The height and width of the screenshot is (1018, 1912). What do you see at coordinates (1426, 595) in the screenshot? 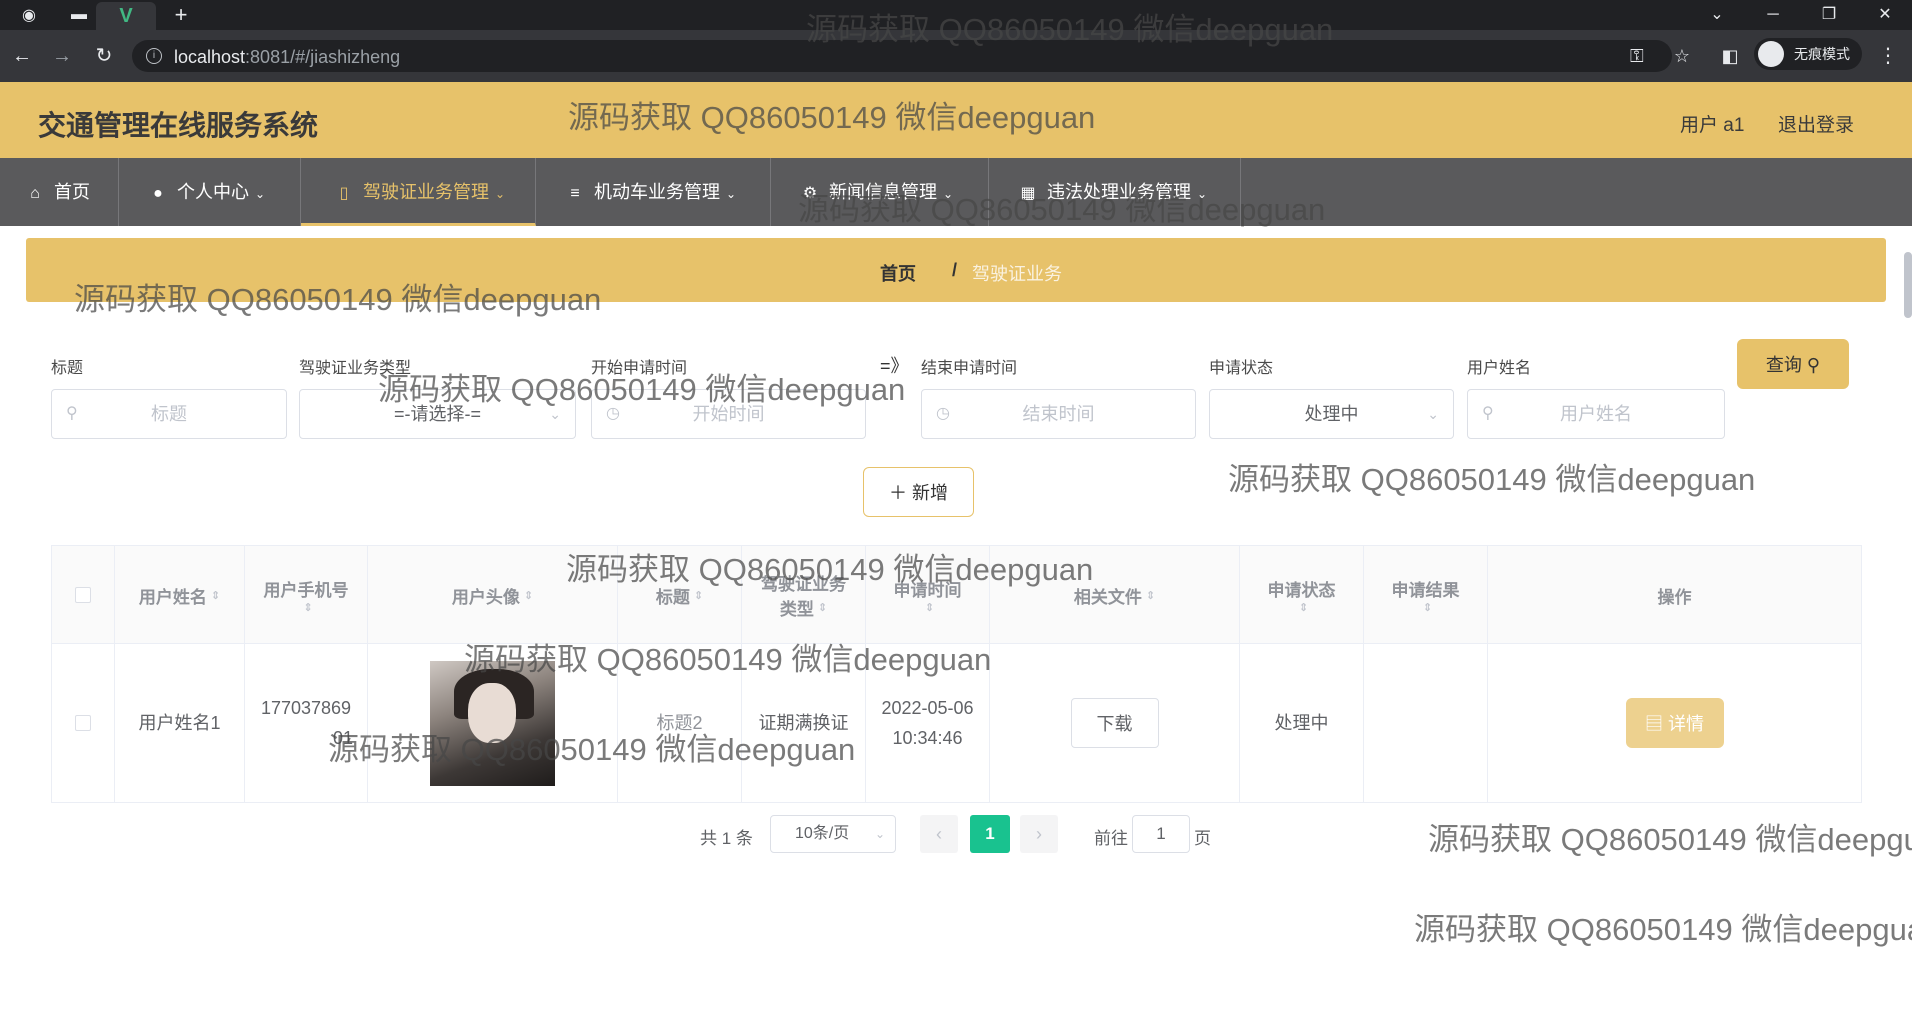
I see `th-result: 申请结果 ⇕` at bounding box center [1426, 595].